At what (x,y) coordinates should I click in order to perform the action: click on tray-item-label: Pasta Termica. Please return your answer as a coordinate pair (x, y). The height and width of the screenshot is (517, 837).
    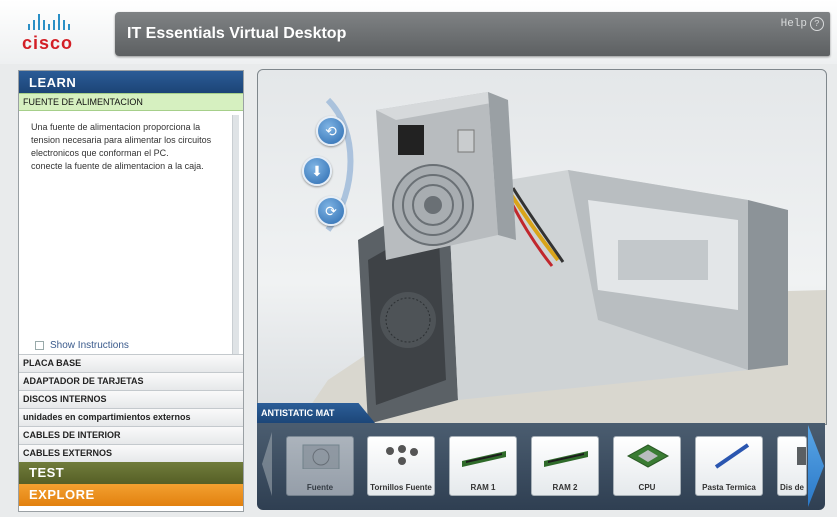
    Looking at the image, I should click on (729, 487).